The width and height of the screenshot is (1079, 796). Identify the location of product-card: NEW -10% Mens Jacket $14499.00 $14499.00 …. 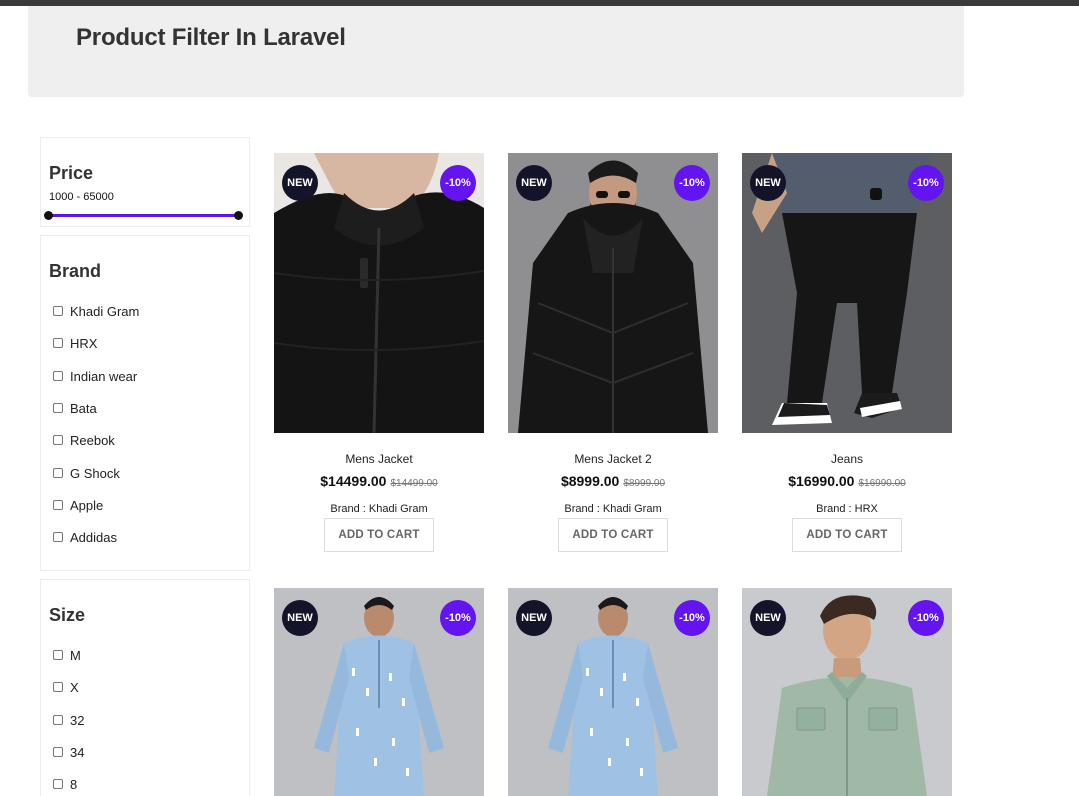
(379, 358).